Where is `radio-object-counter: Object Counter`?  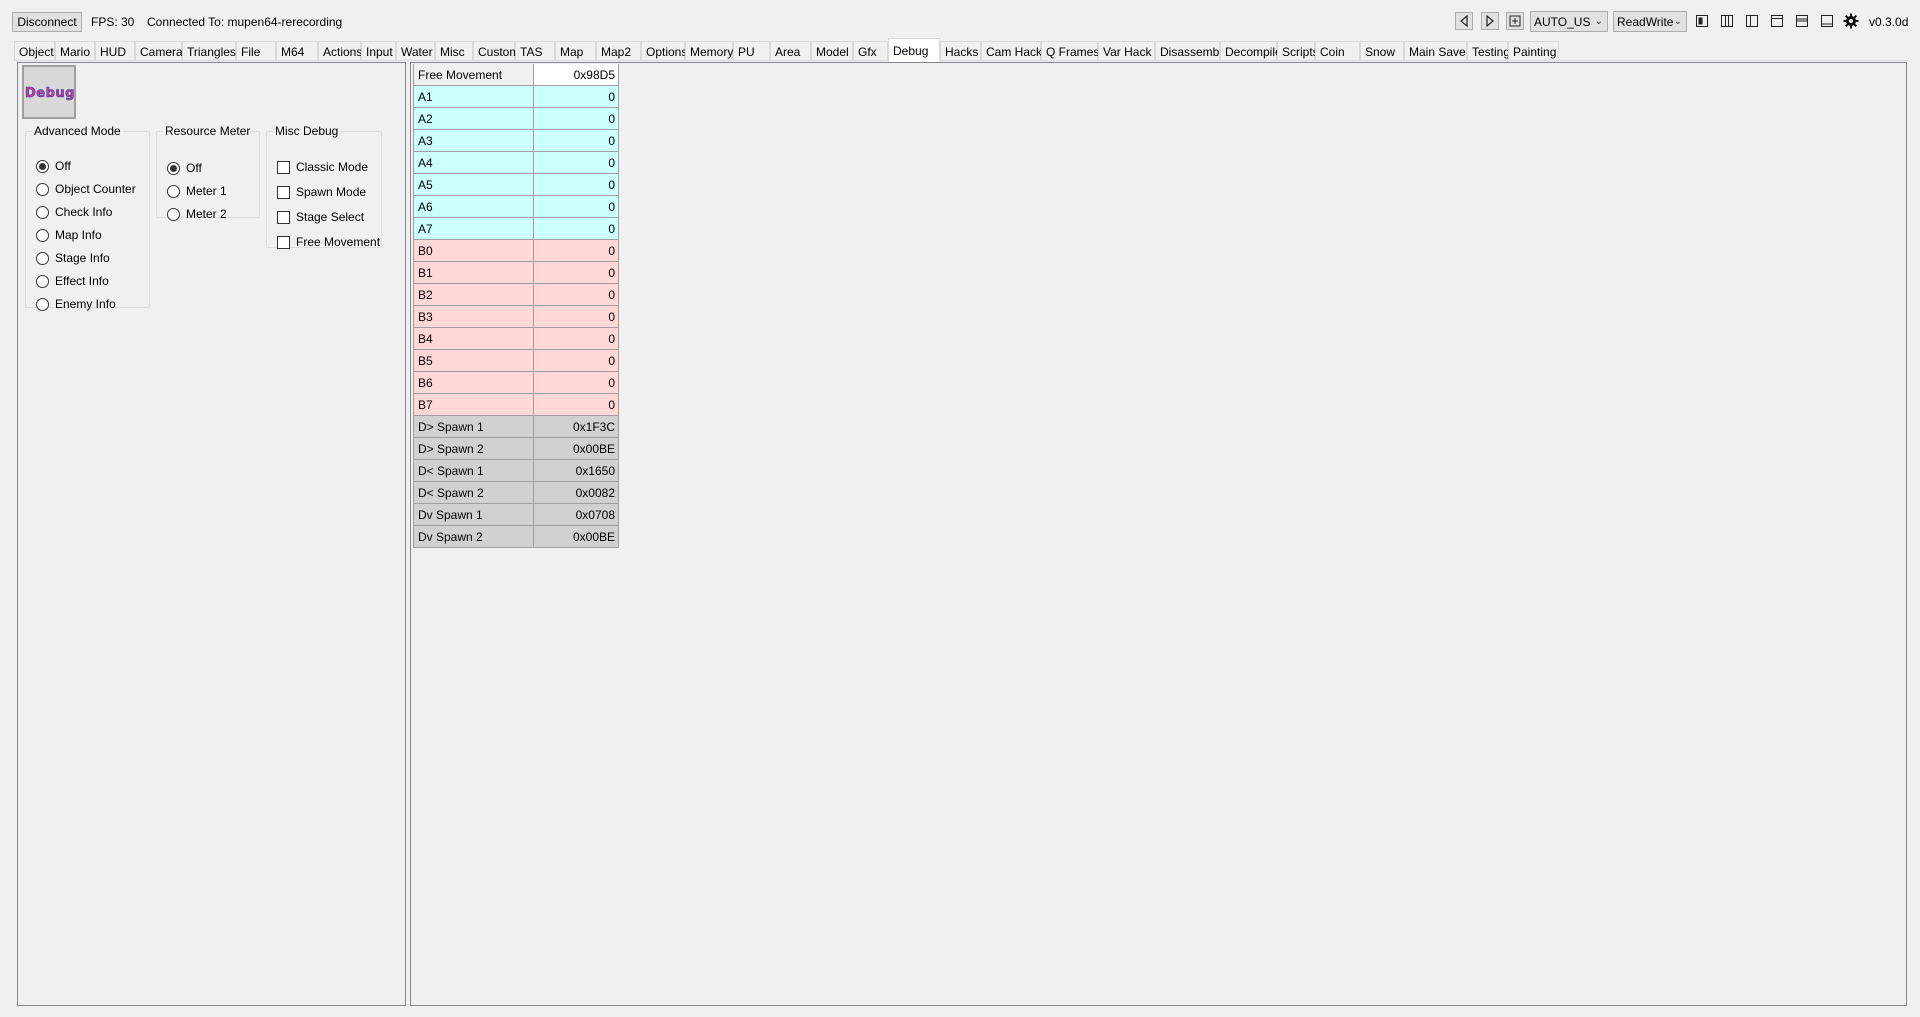 radio-object-counter: Object Counter is located at coordinates (86, 189).